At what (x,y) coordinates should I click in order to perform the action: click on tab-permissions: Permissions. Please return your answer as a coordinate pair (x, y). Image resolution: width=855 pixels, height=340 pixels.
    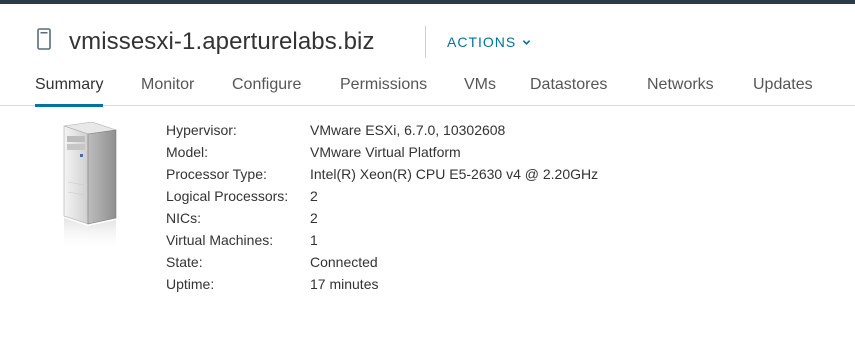
    Looking at the image, I should click on (383, 90).